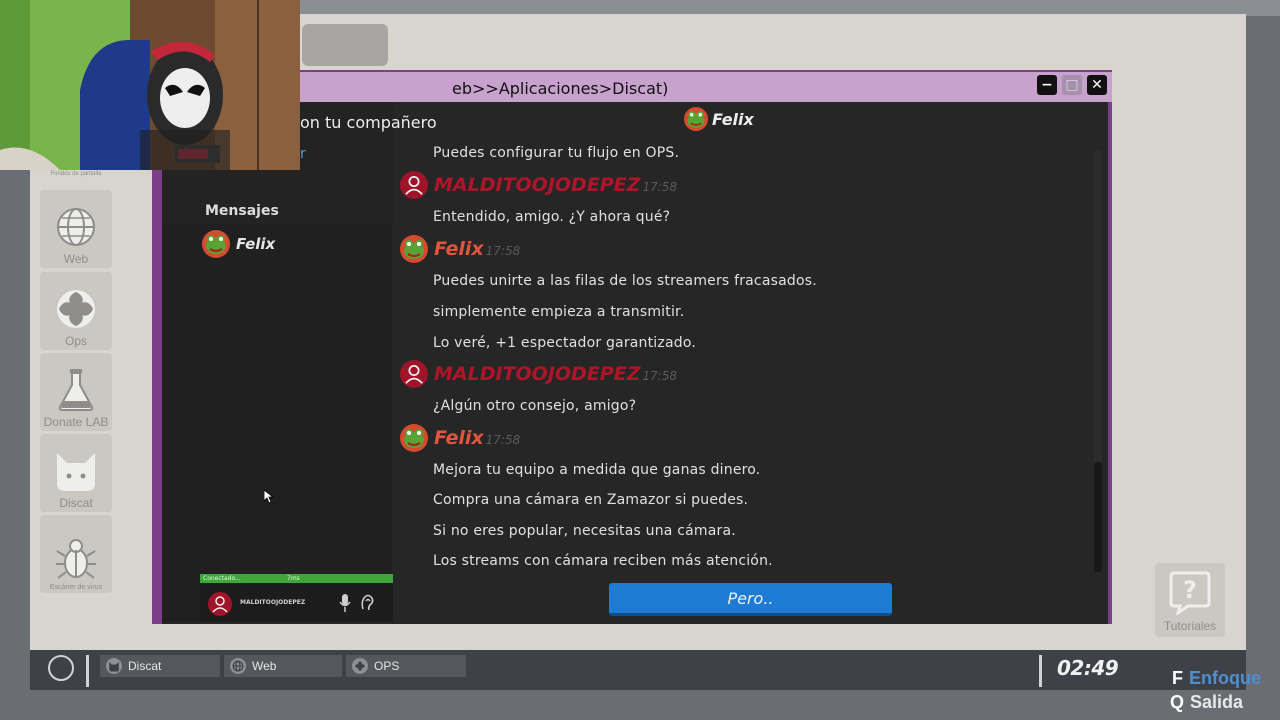  What do you see at coordinates (560, 88) in the screenshot?
I see `window-title: eb>>Aplicaciones>Discat)` at bounding box center [560, 88].